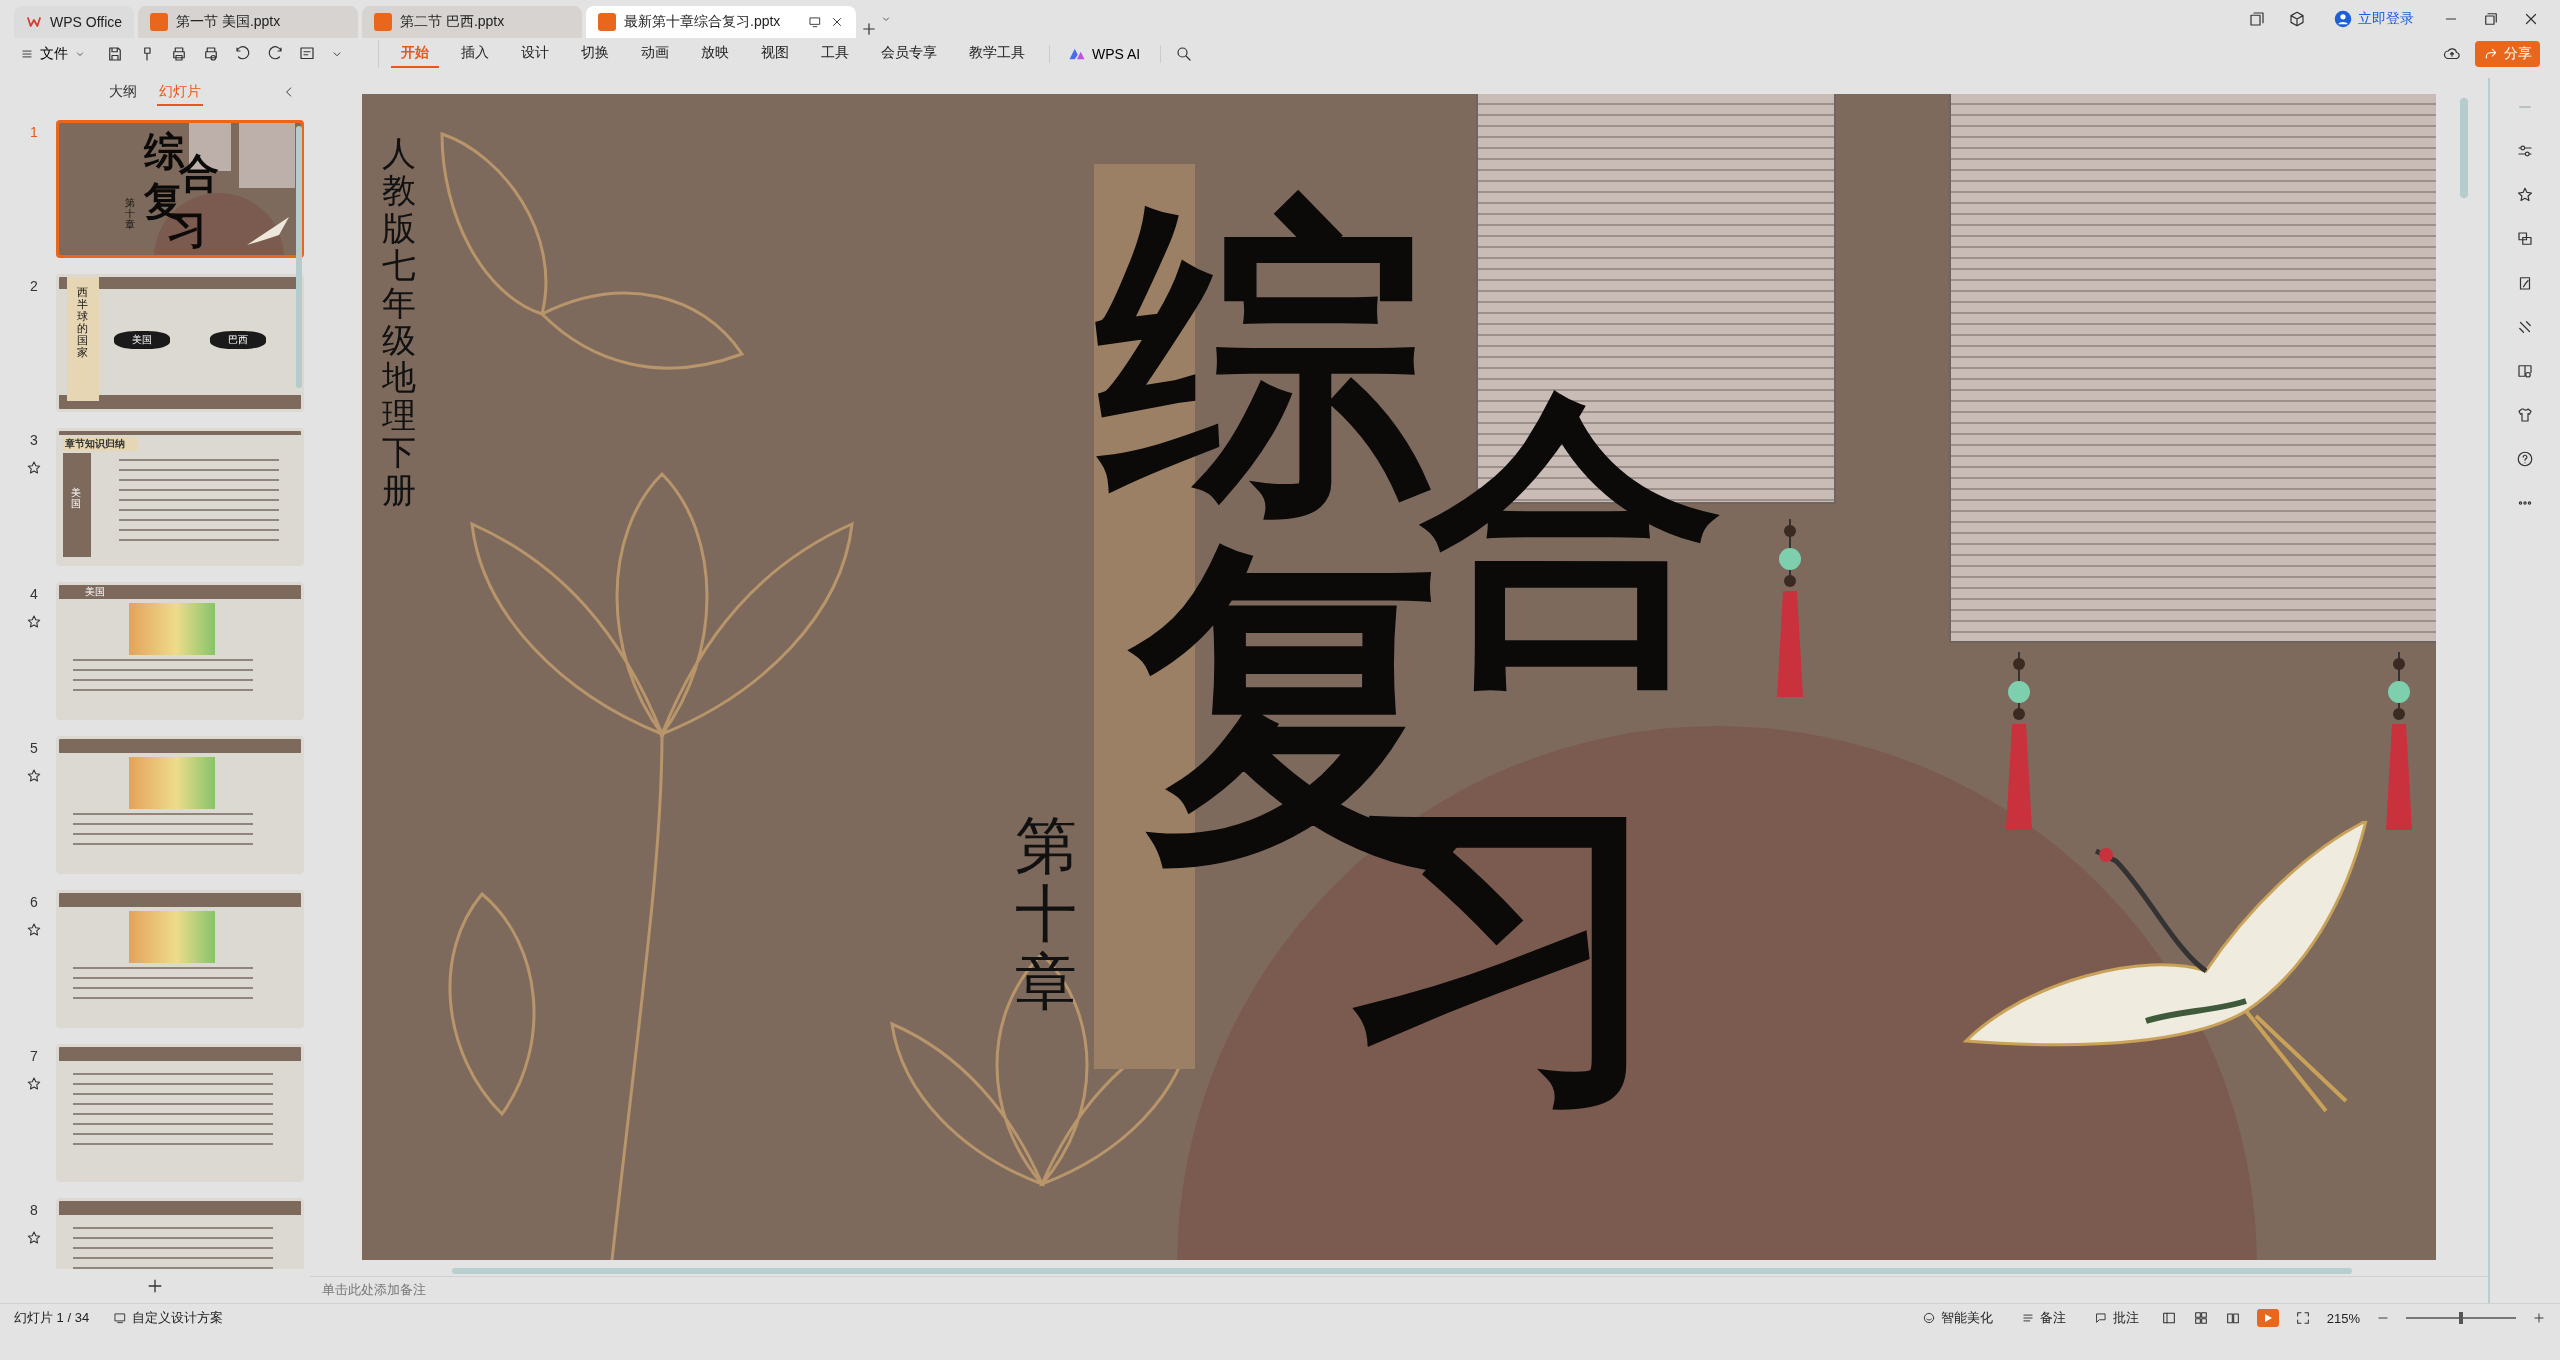 This screenshot has width=2560, height=1360. Describe the element at coordinates (53, 54) in the screenshot. I see `file-menu: 文件` at that location.